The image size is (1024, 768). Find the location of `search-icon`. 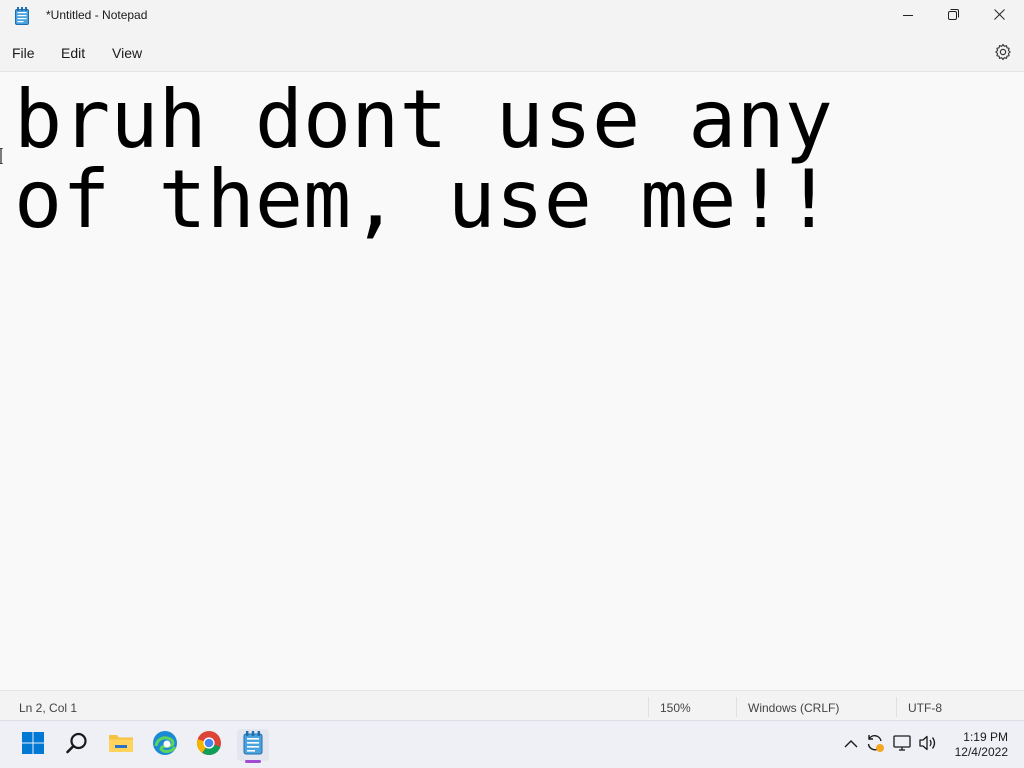

search-icon is located at coordinates (77, 745).